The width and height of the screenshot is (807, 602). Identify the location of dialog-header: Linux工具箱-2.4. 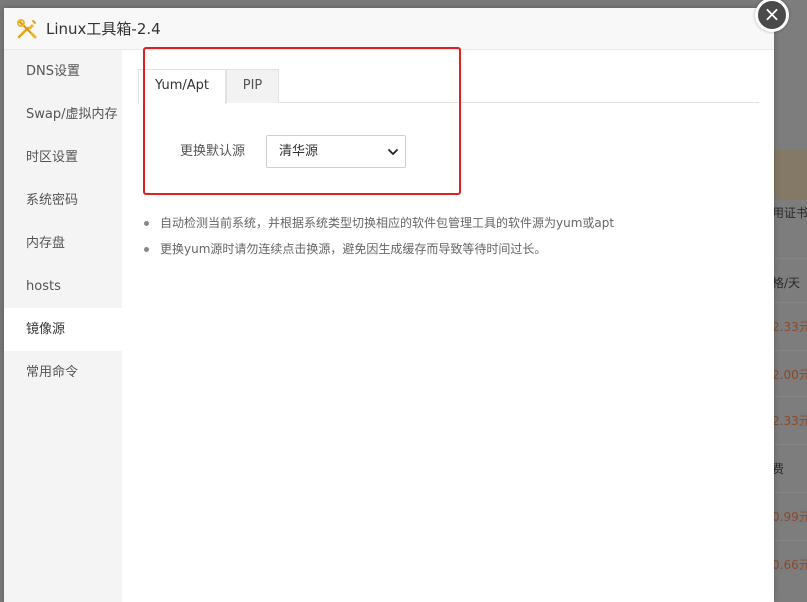
(389, 29).